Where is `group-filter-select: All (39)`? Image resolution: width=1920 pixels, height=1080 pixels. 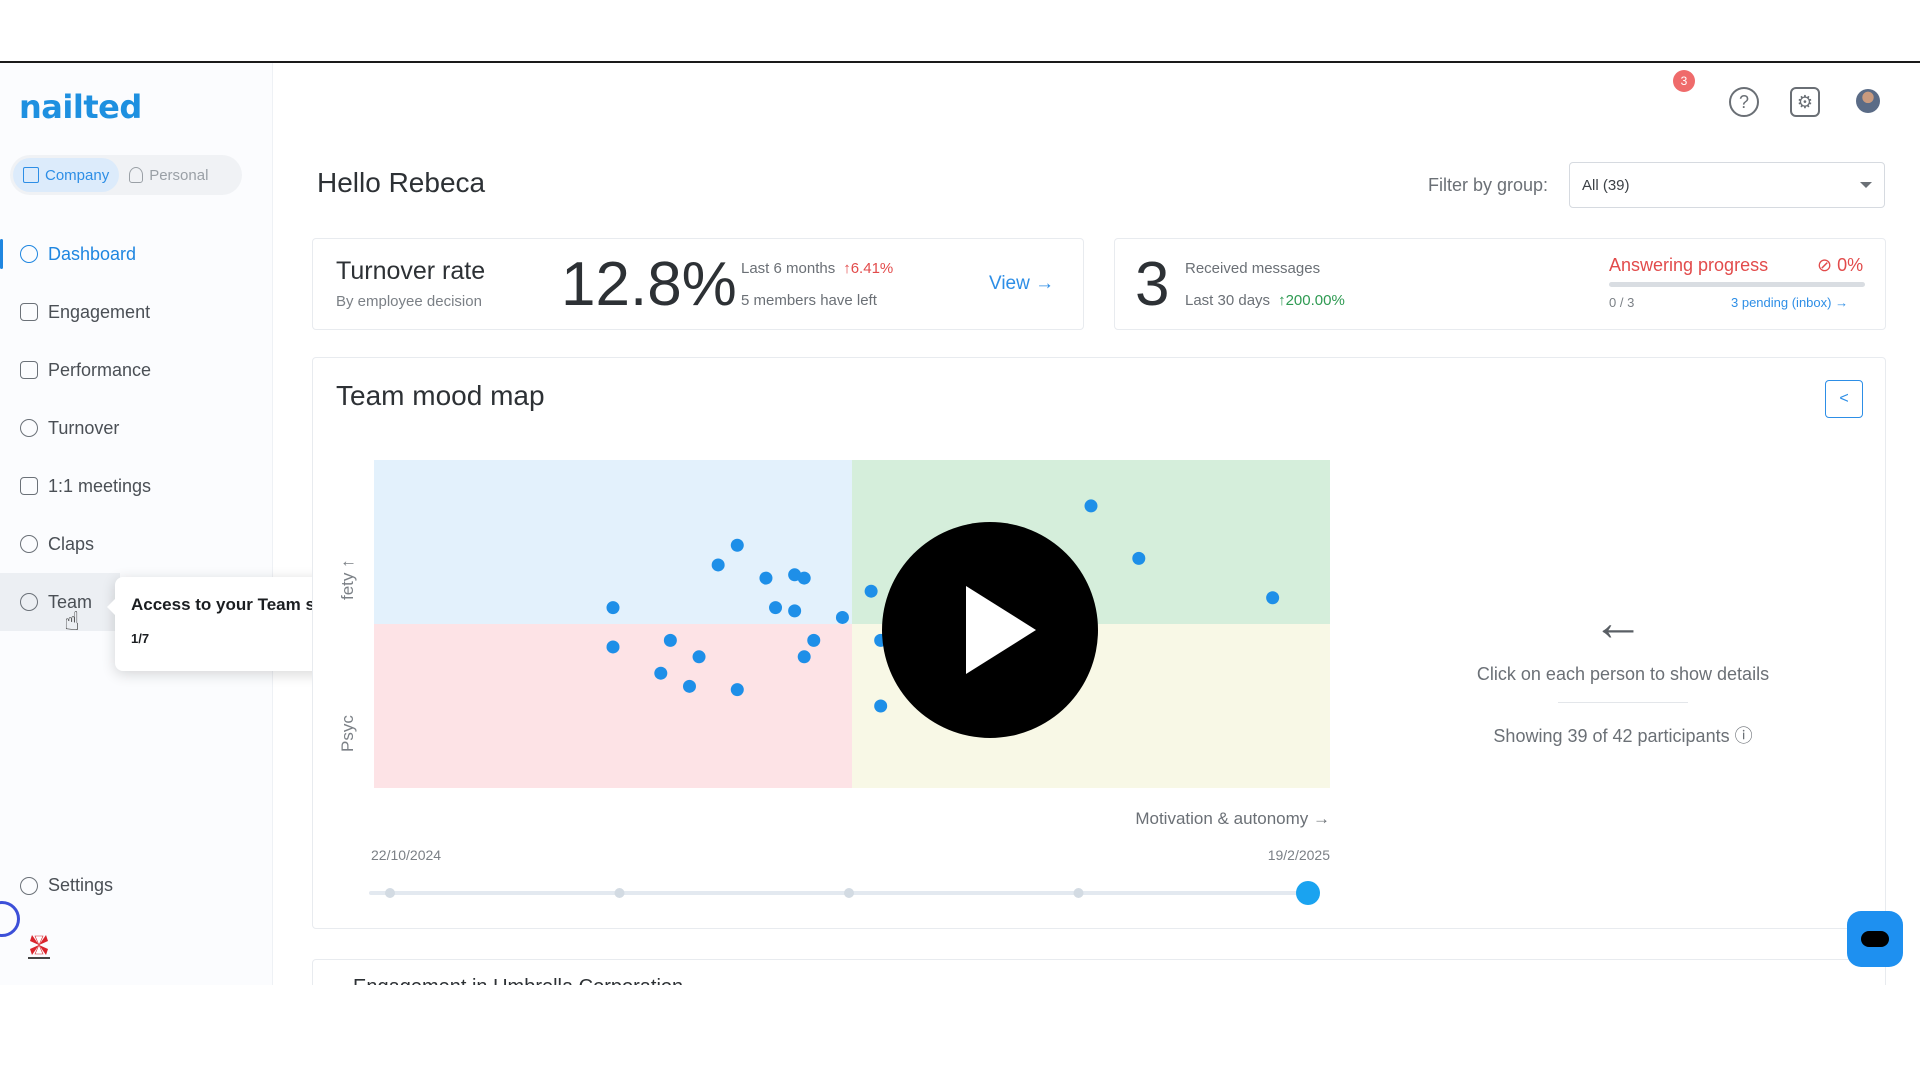
group-filter-select: All (39) is located at coordinates (1727, 185).